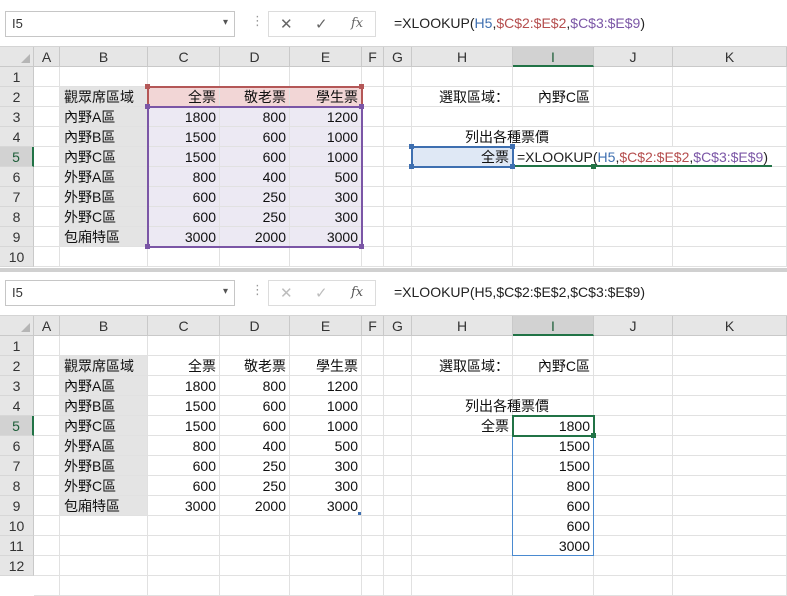 The height and width of the screenshot is (596, 787). I want to click on name-box-bottom: I5 ▾, so click(120, 293).